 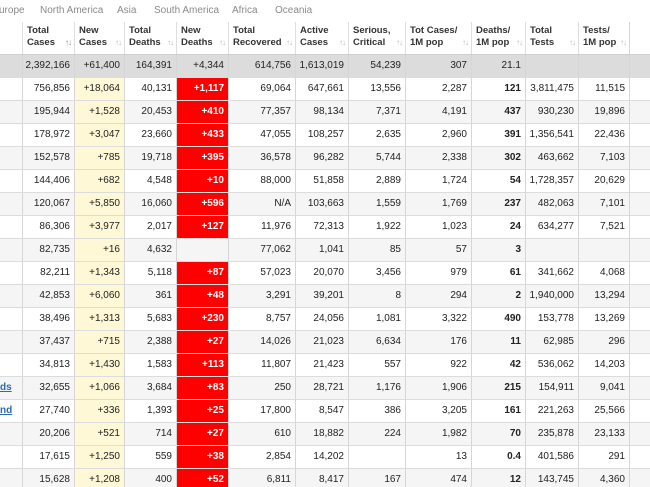 I want to click on cell-new-cases: +1,250, so click(x=99, y=457).